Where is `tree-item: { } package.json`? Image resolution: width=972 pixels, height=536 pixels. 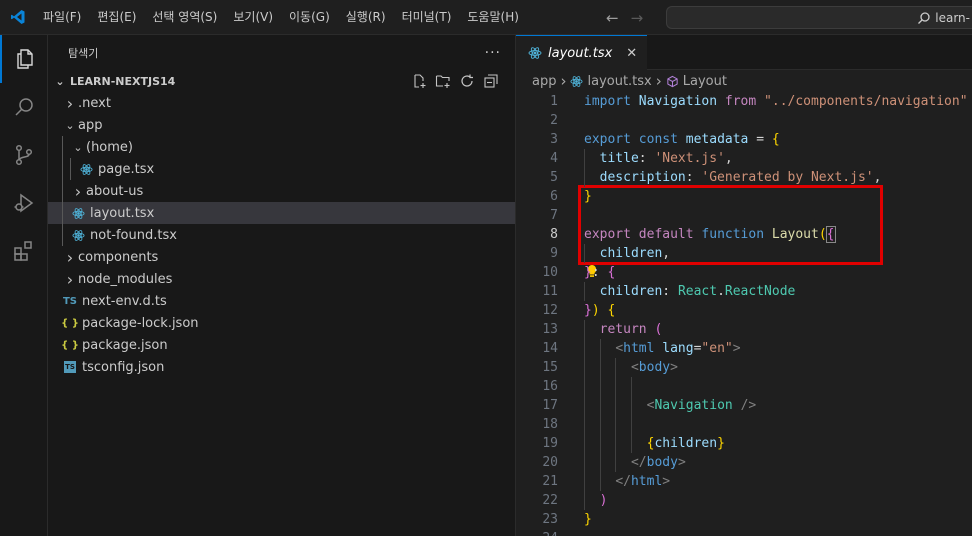 tree-item: { } package.json is located at coordinates (281, 345).